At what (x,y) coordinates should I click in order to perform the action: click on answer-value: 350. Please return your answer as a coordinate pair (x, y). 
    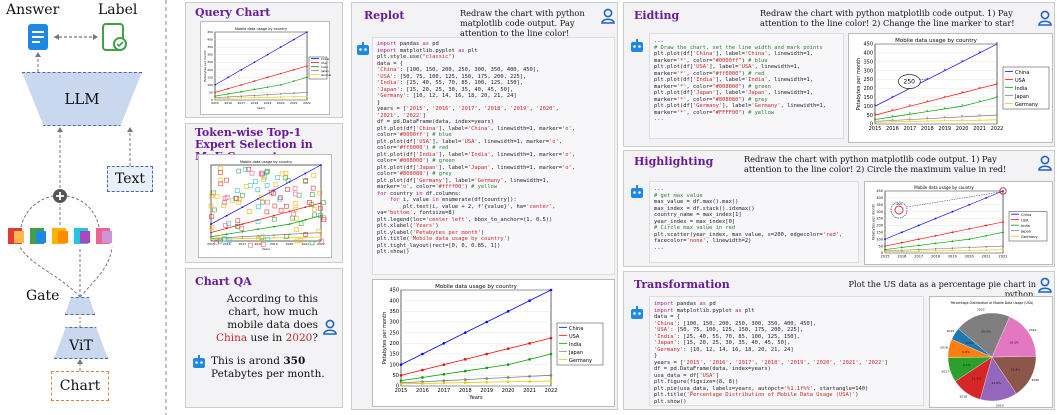
    Looking at the image, I should click on (294, 361).